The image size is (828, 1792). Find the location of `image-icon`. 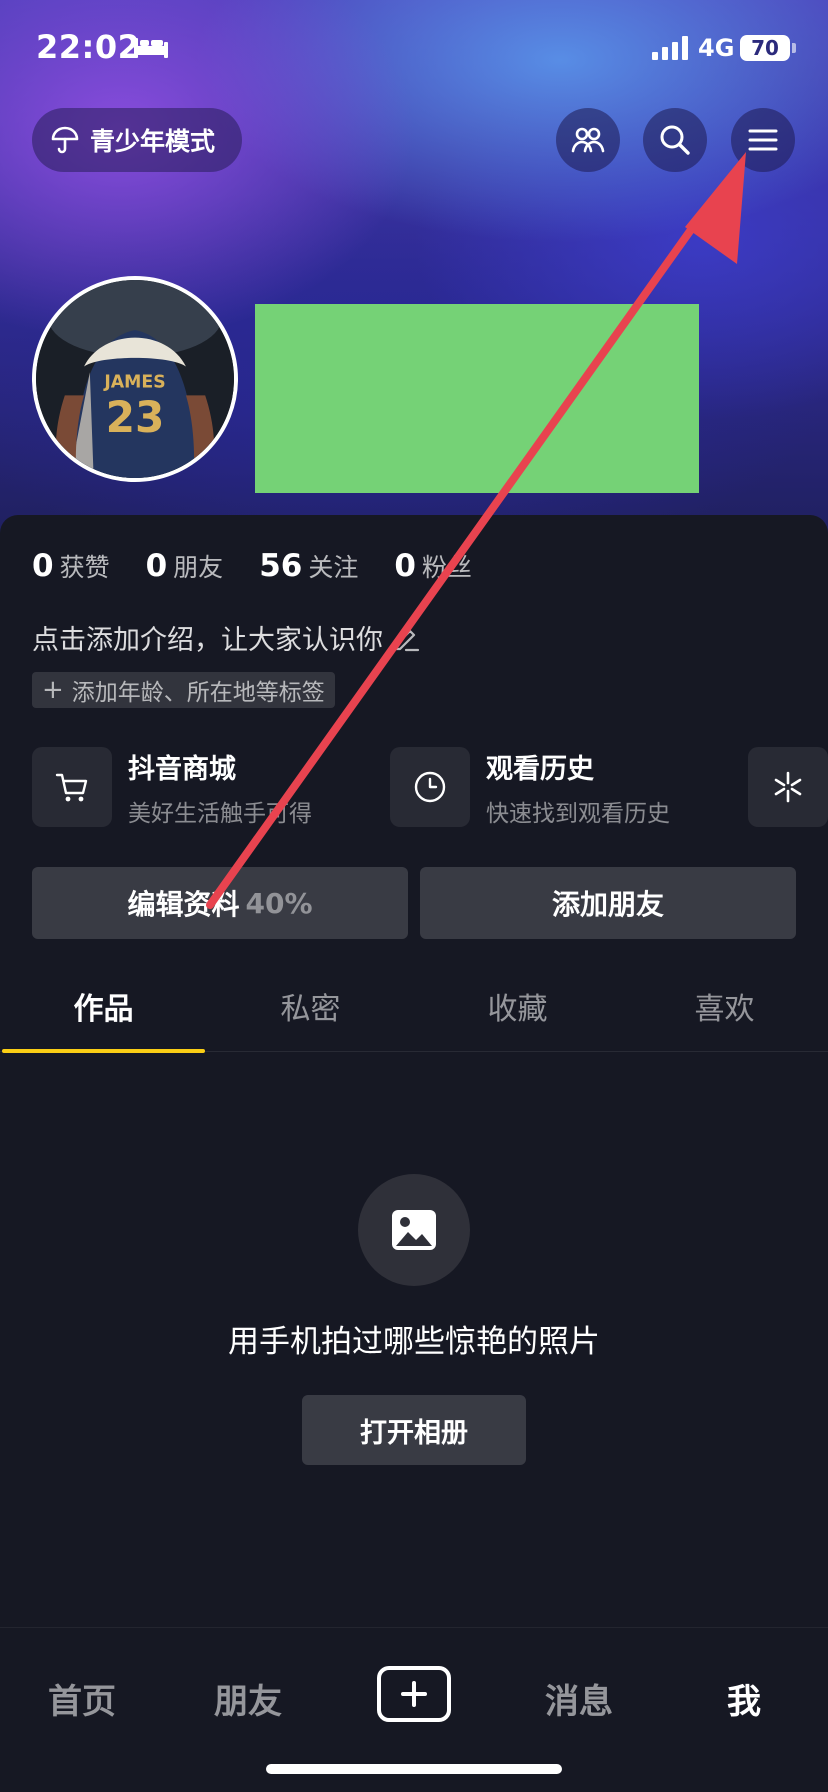

image-icon is located at coordinates (414, 1230).